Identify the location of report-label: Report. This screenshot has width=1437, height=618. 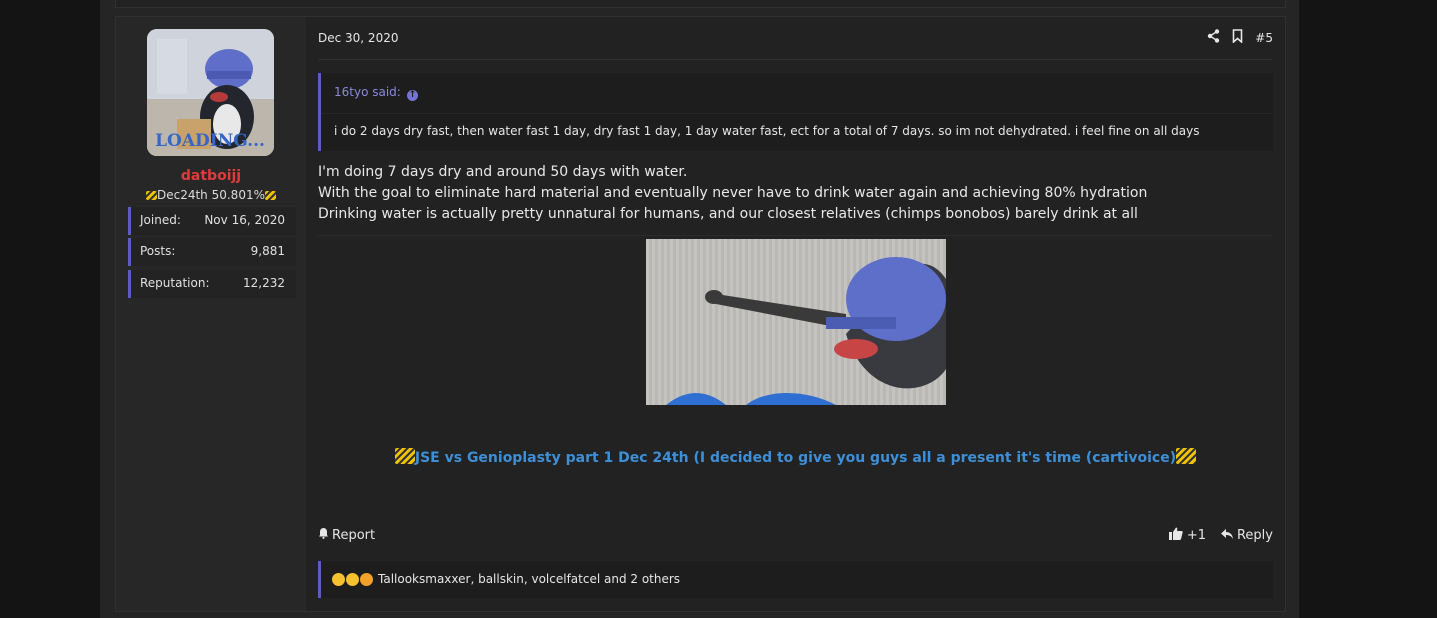
(353, 535).